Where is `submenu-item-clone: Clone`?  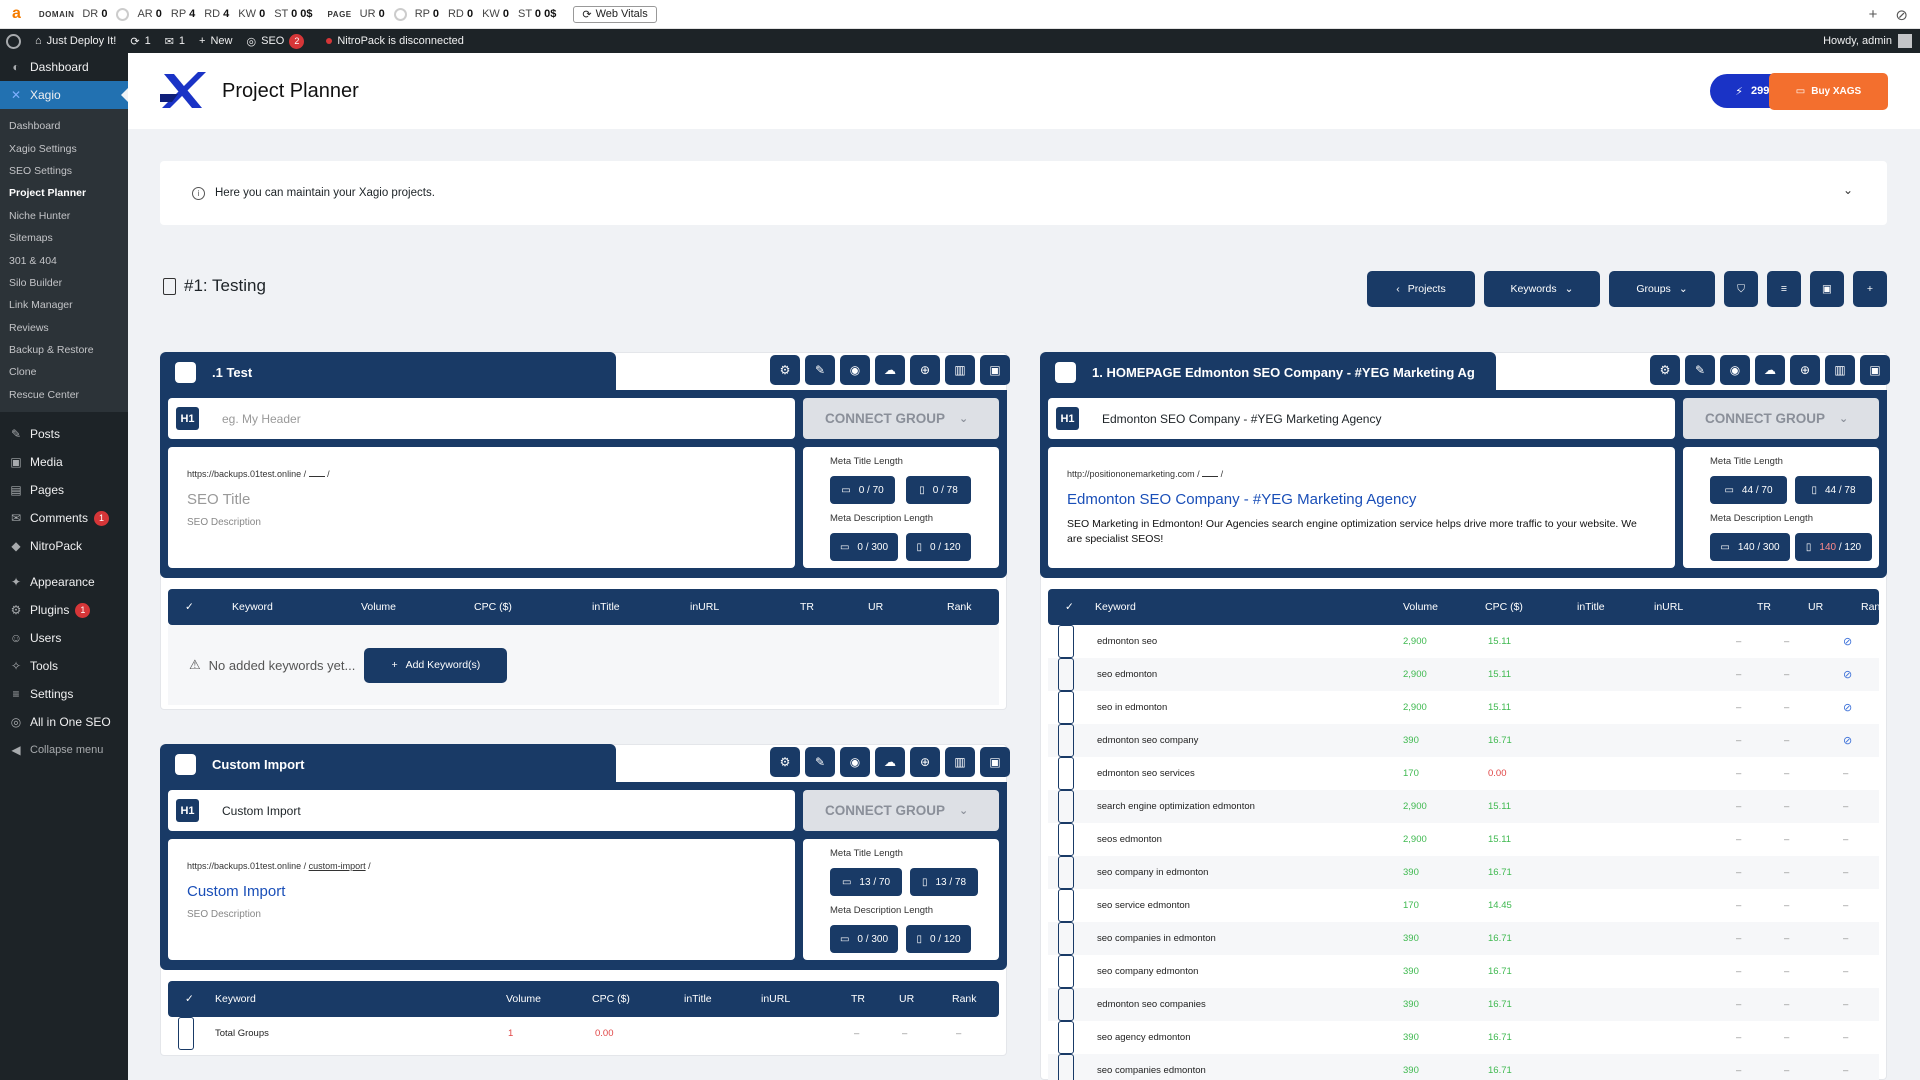
submenu-item-clone: Clone is located at coordinates (64, 372).